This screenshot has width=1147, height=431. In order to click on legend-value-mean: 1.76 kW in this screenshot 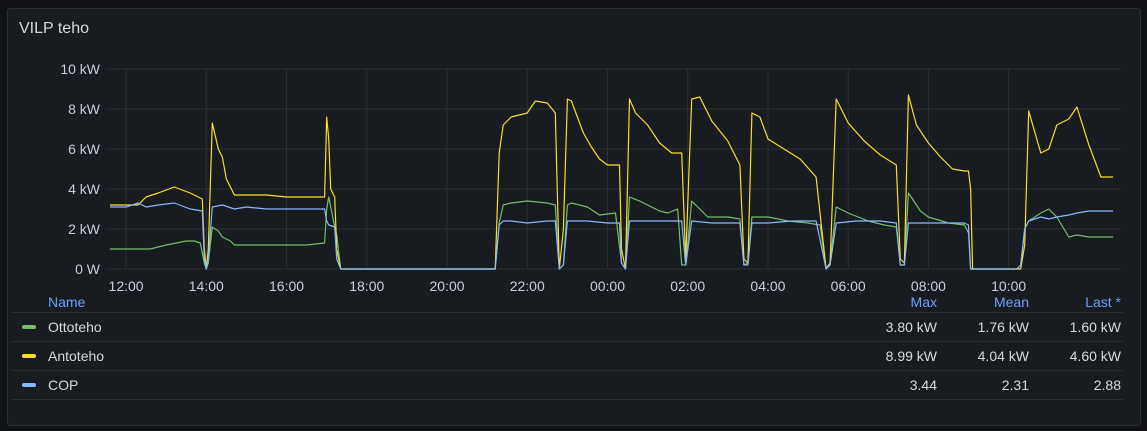, I will do `click(1003, 327)`.